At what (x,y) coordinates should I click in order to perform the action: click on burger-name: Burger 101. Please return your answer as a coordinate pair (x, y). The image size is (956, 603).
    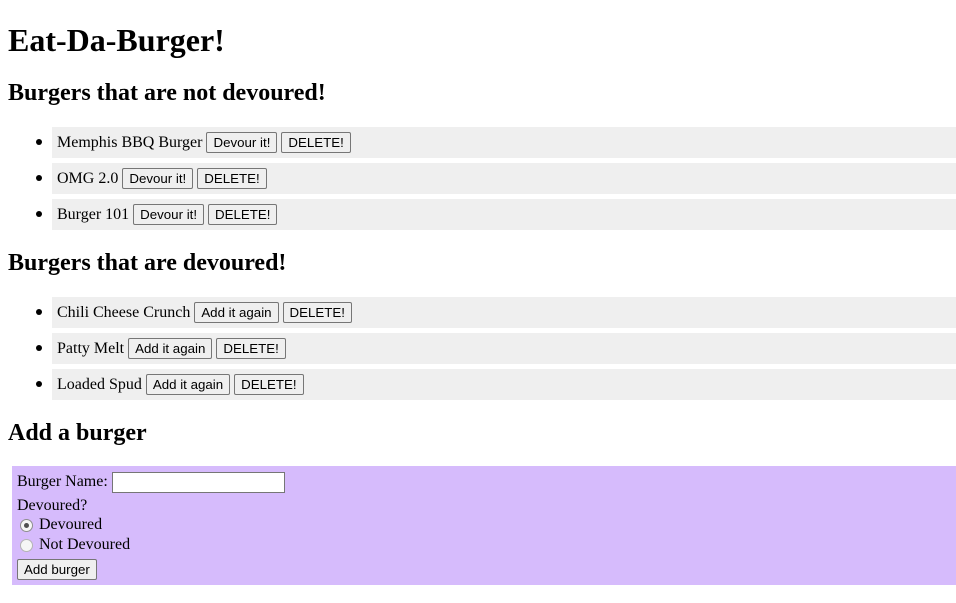
    Looking at the image, I should click on (93, 214).